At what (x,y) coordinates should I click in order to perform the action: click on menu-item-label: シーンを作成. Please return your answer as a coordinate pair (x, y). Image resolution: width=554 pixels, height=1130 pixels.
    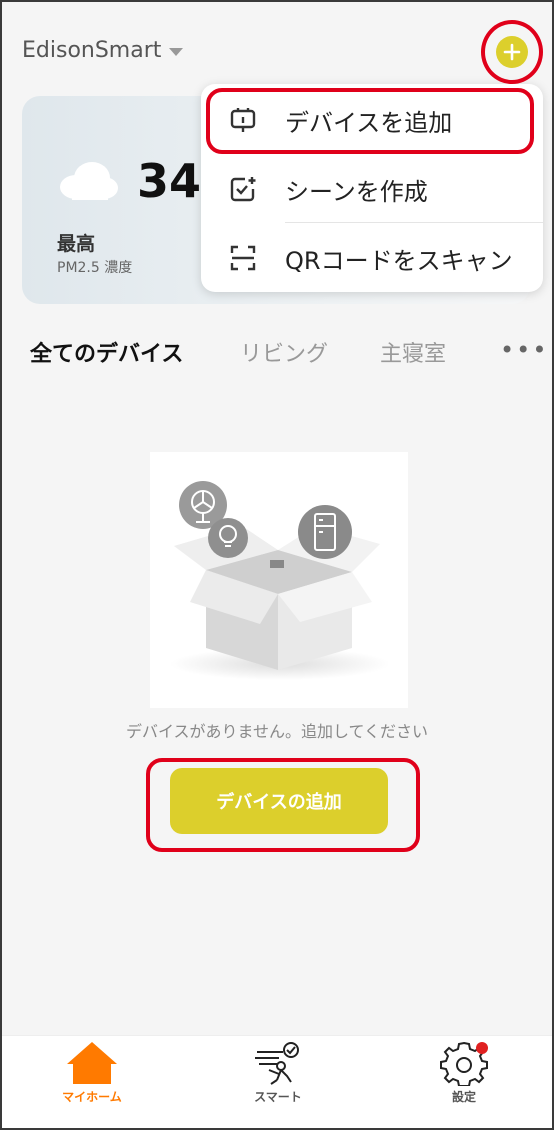
    Looking at the image, I should click on (356, 191).